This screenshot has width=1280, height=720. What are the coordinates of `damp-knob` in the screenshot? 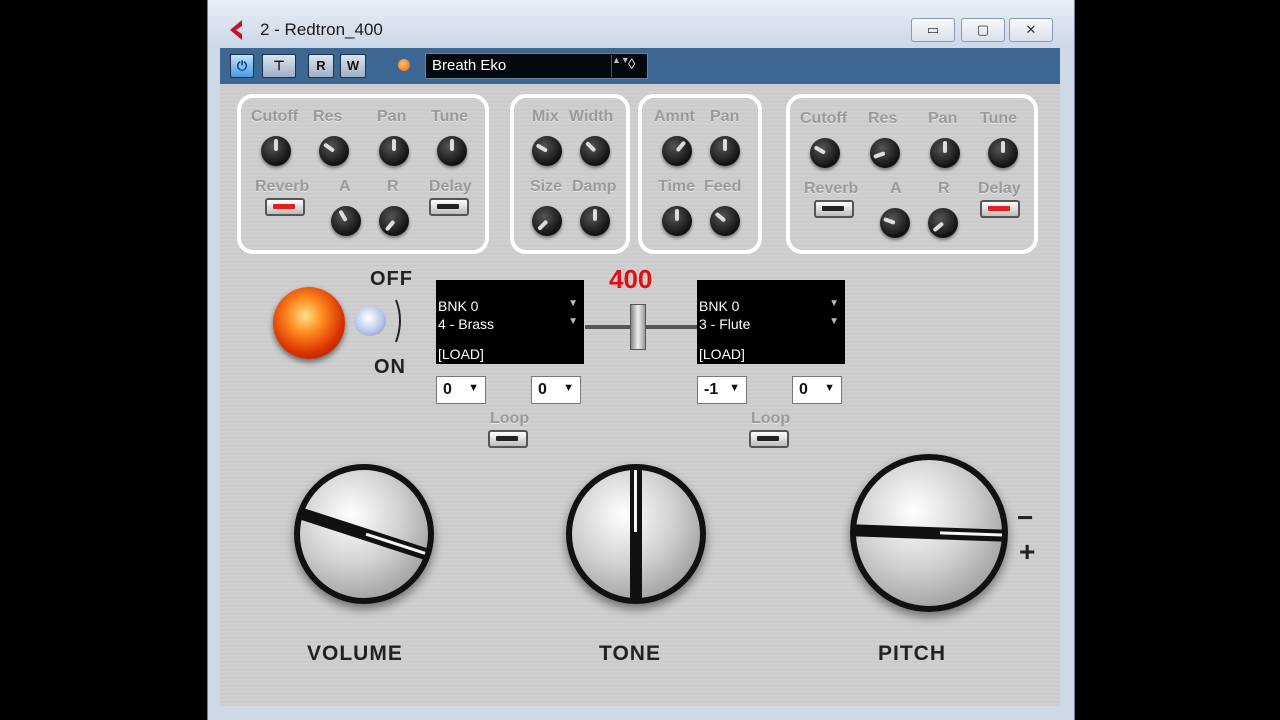 It's located at (595, 221).